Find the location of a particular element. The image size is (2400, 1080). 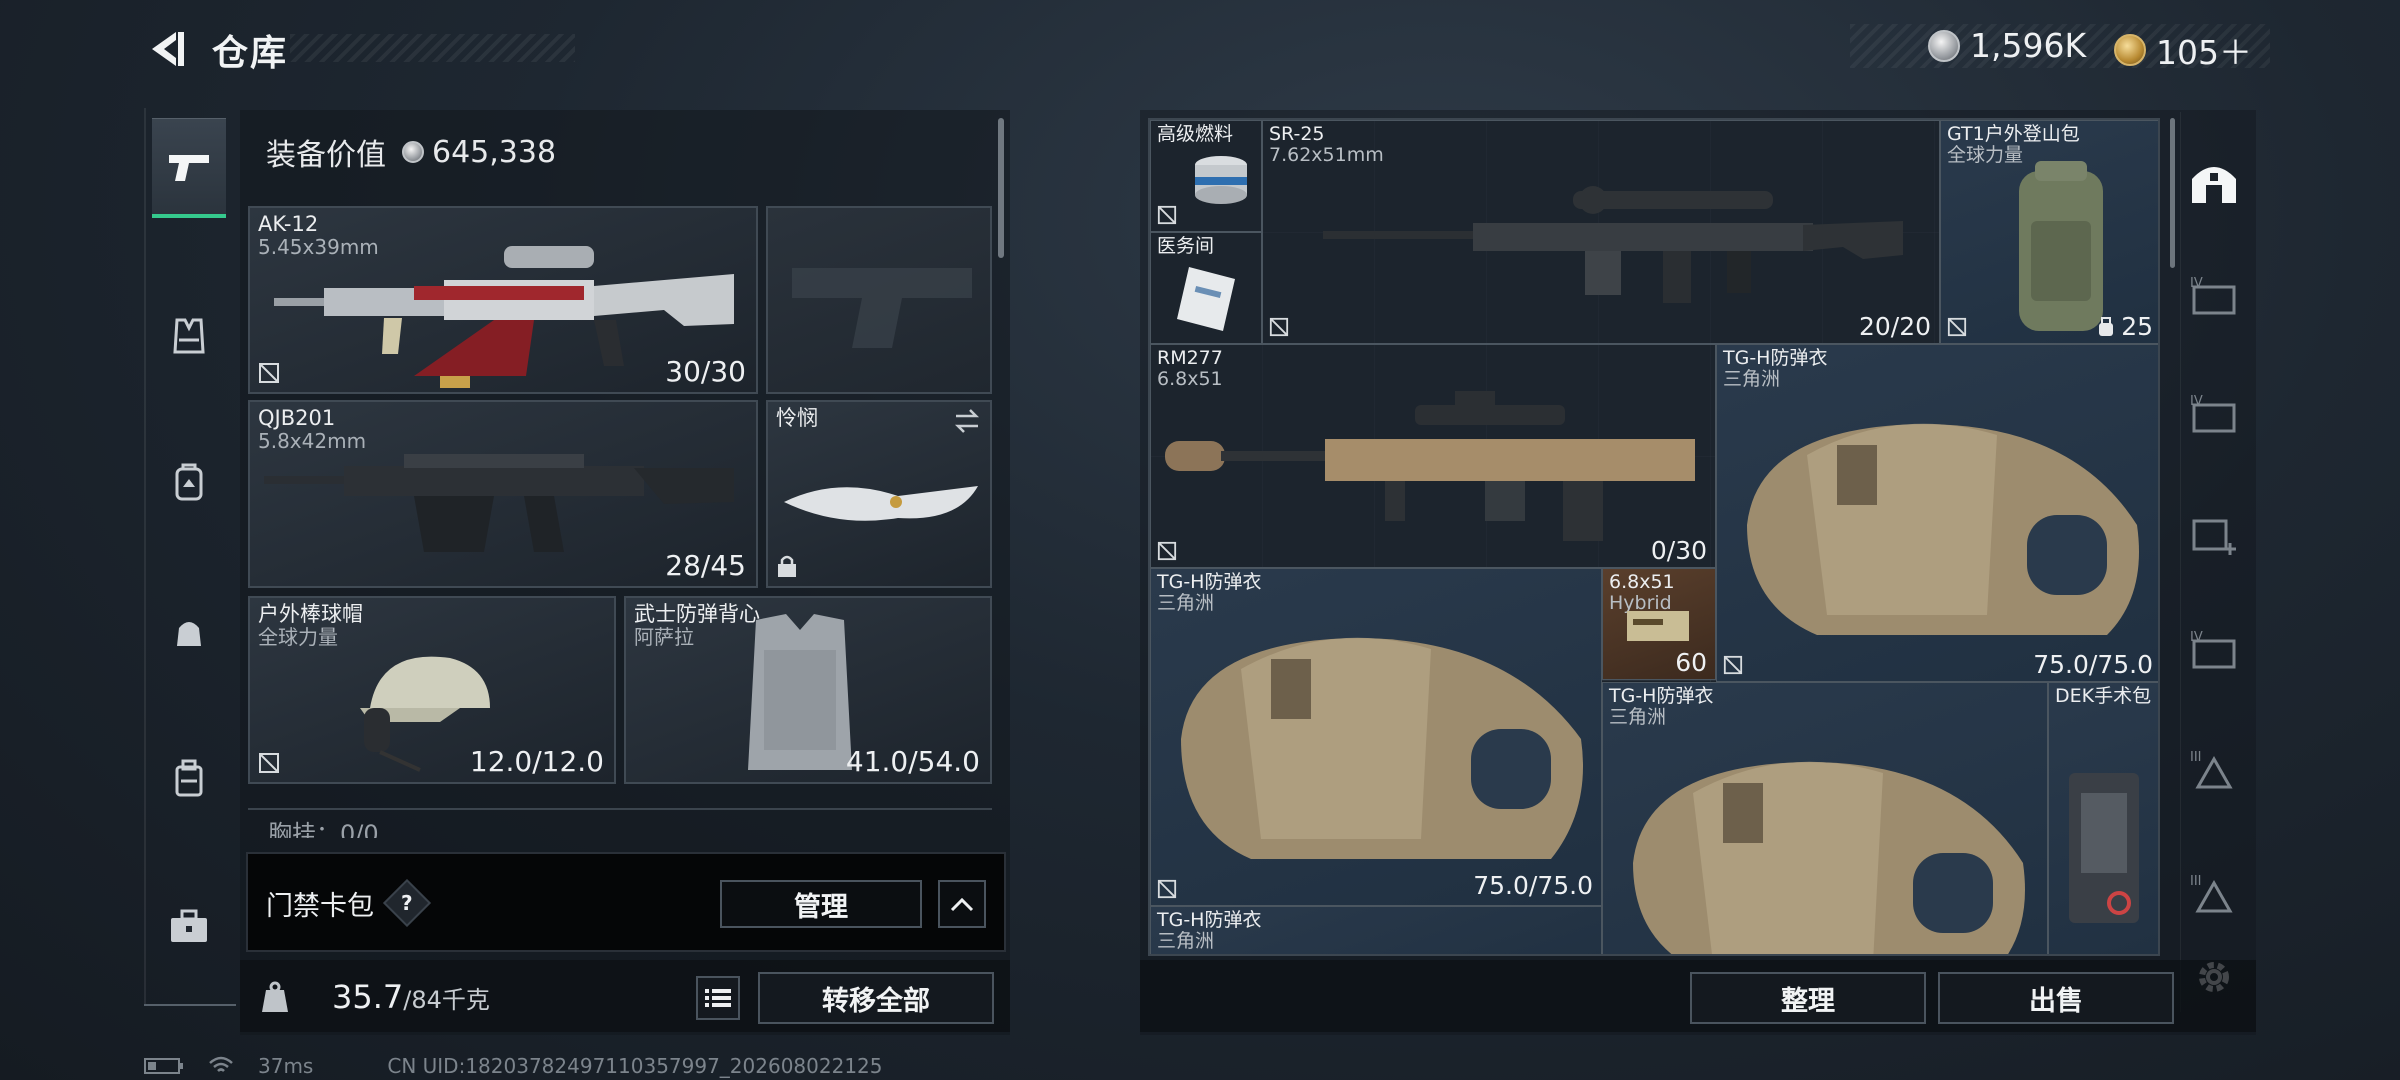

fuel-can-image is located at coordinates (1221, 180).